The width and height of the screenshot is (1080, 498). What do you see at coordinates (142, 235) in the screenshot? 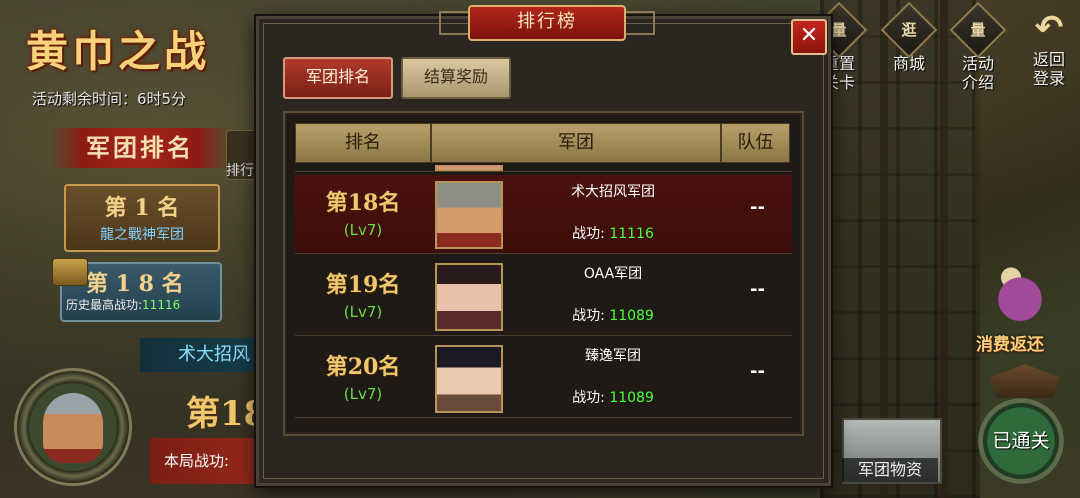
I see `first-place-legion: 龍之戰神军团` at bounding box center [142, 235].